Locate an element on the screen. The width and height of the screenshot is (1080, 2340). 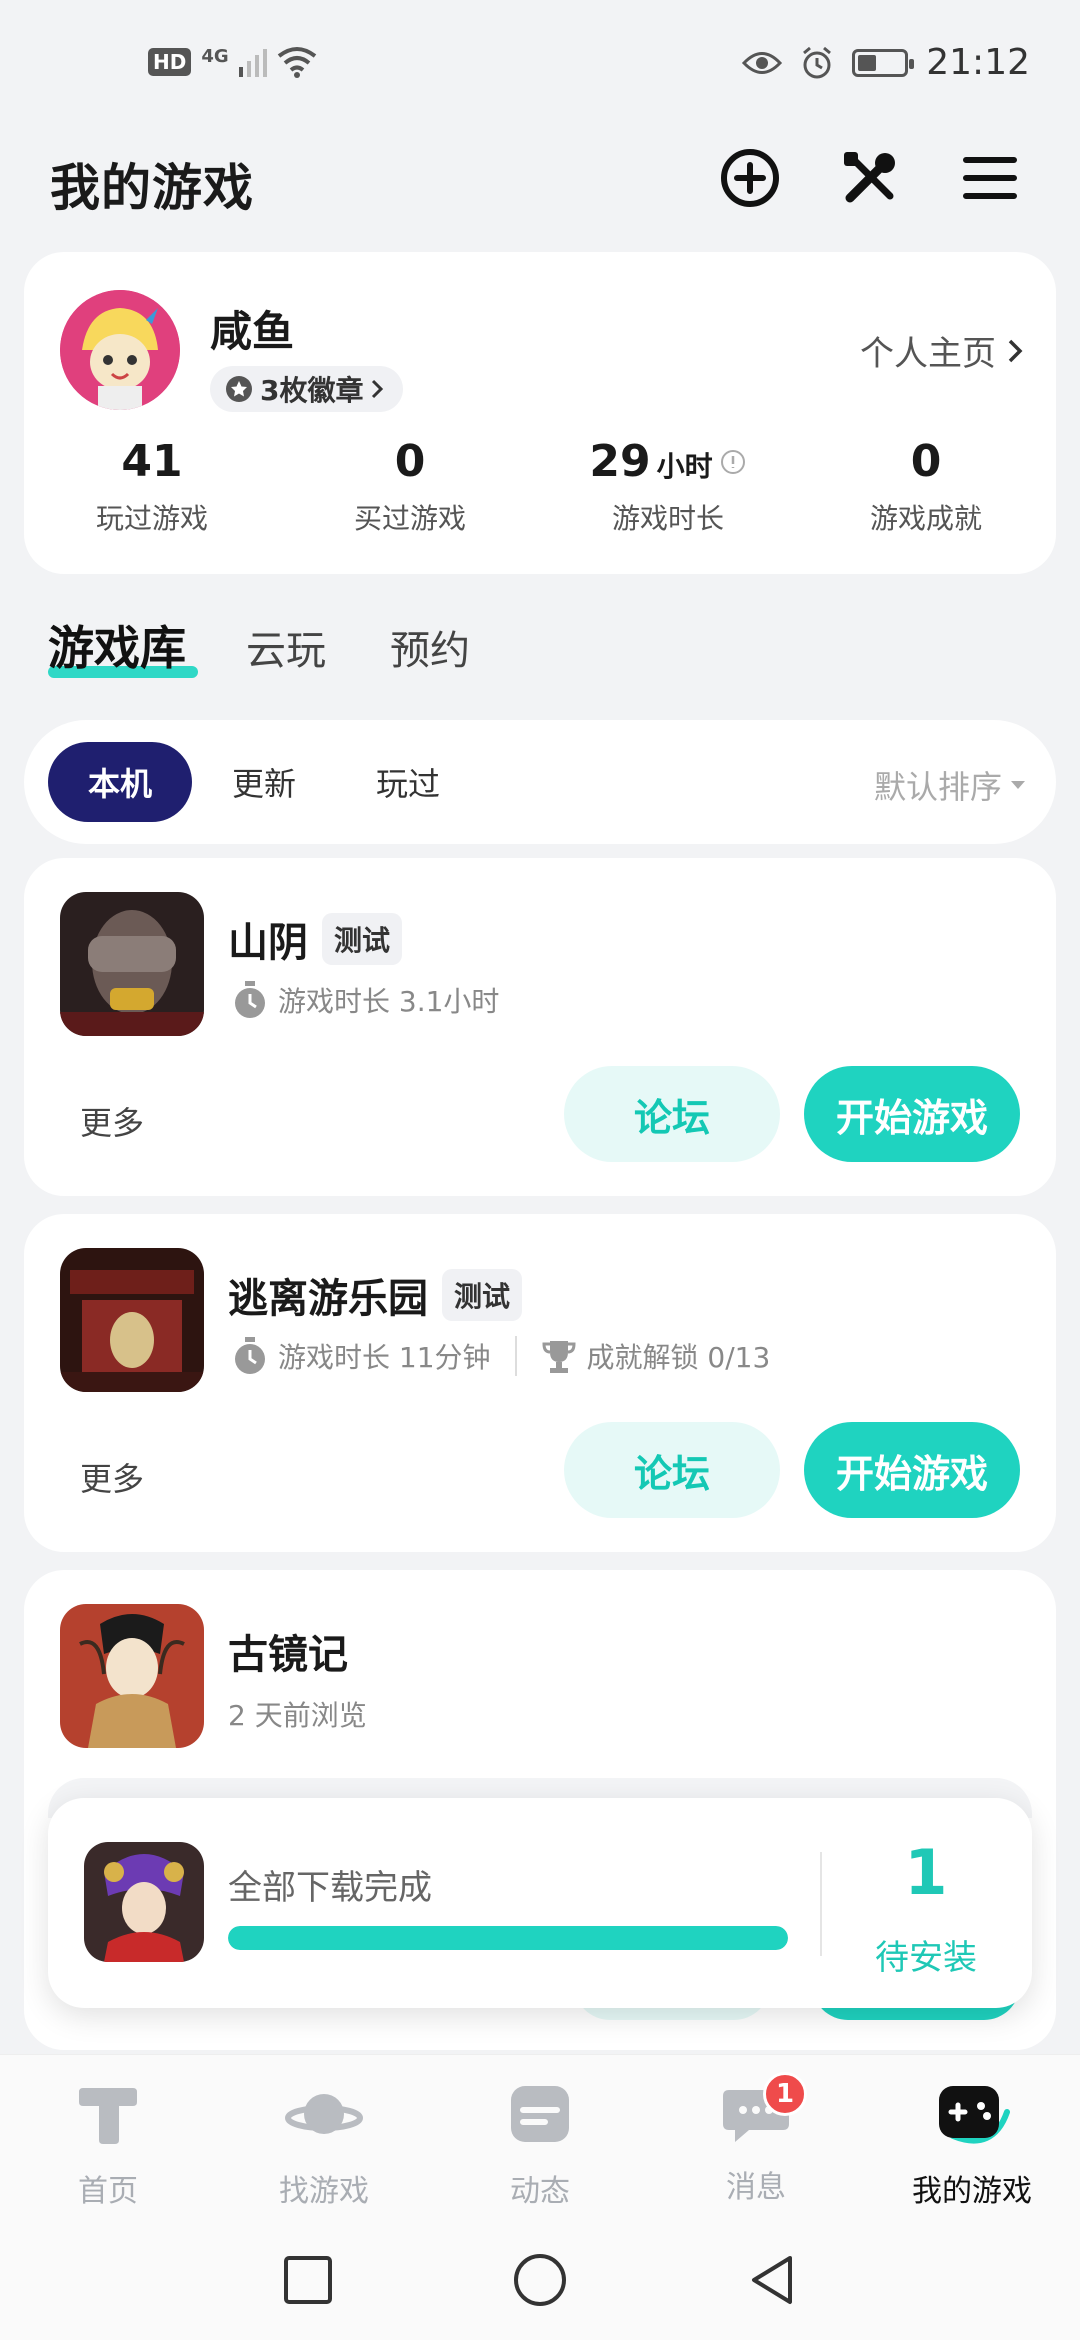
meta-divider is located at coordinates (515, 1356).